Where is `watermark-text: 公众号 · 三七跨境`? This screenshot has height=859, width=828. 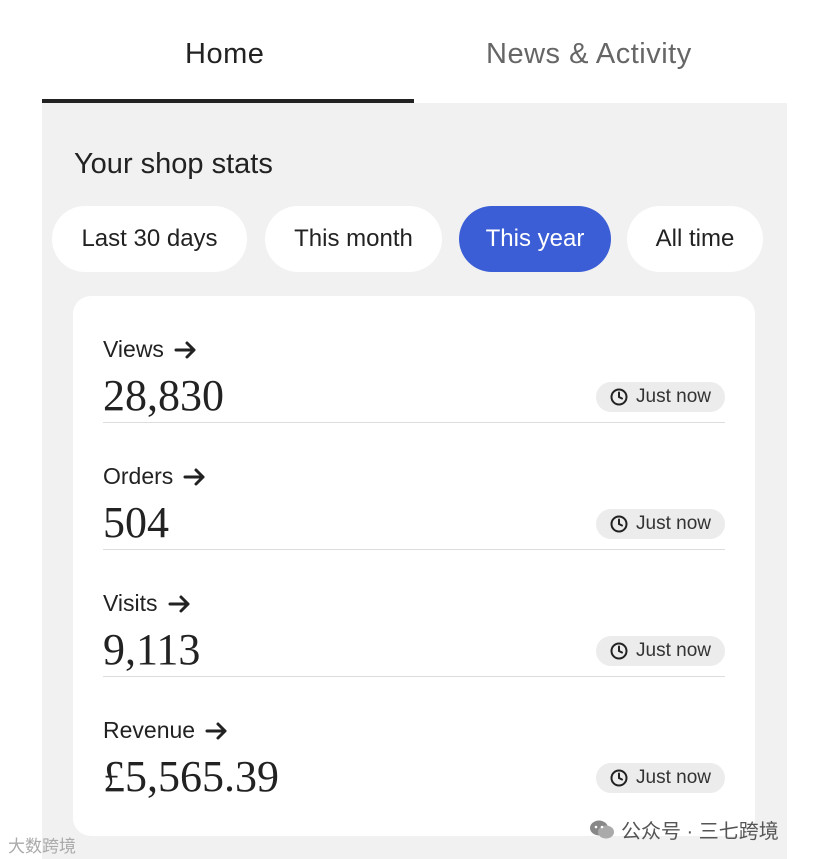 watermark-text: 公众号 · 三七跨境 is located at coordinates (700, 832).